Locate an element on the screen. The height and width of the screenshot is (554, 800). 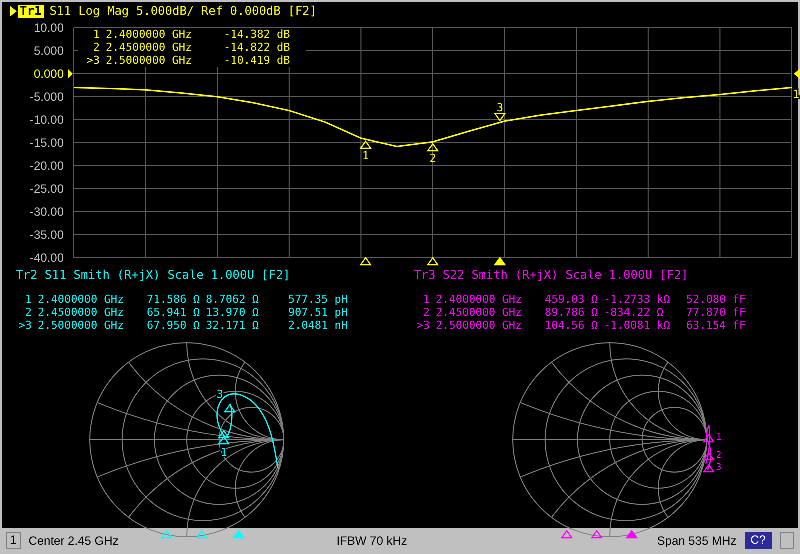
resistance-value: 89.786 Ω is located at coordinates (571, 312).